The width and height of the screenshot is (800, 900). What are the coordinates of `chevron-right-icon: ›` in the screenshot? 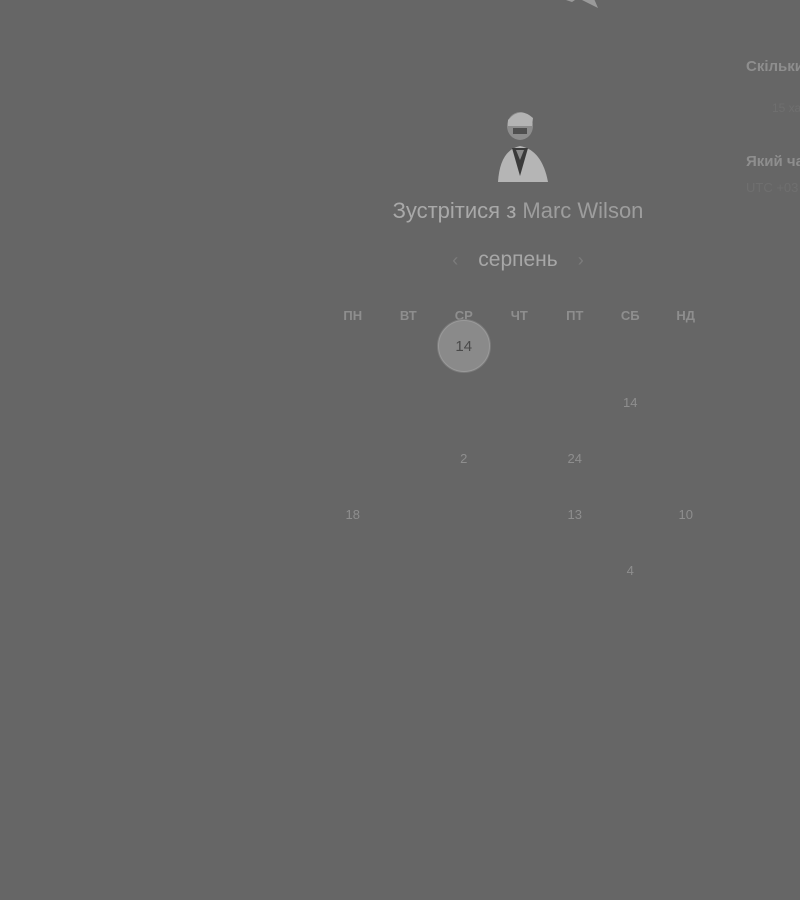 It's located at (581, 260).